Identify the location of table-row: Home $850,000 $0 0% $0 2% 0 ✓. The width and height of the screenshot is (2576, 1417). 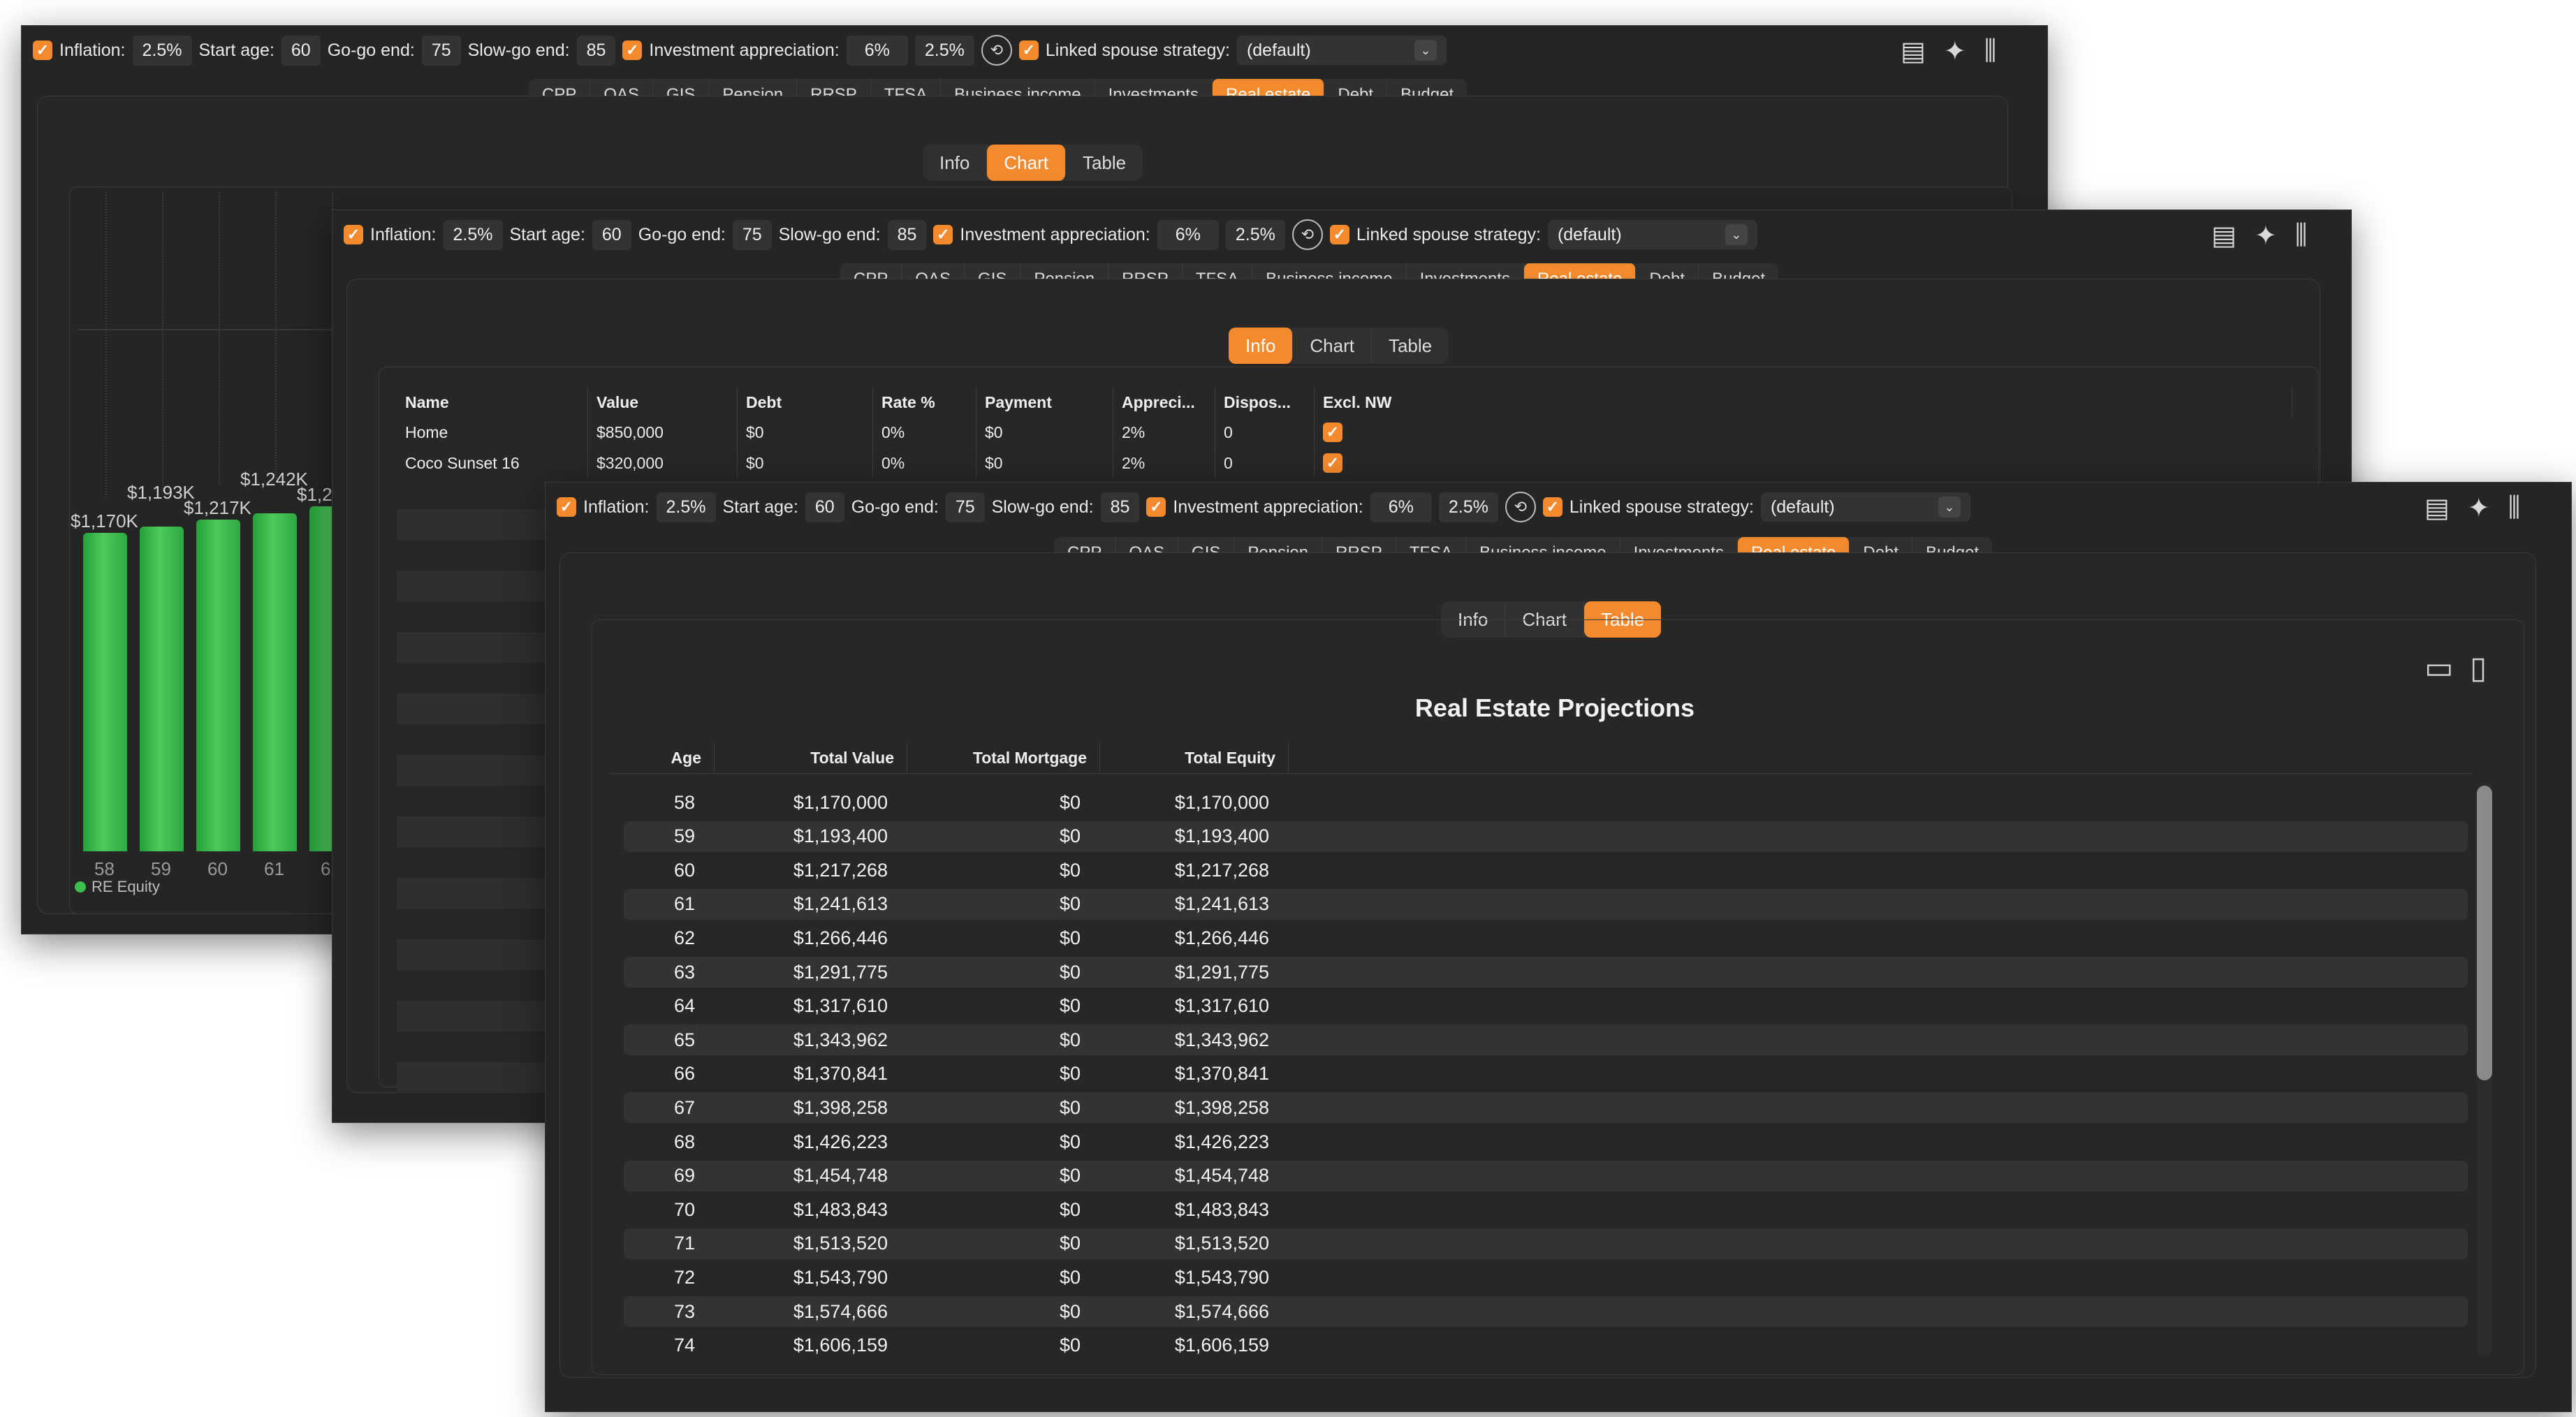
(1344, 432).